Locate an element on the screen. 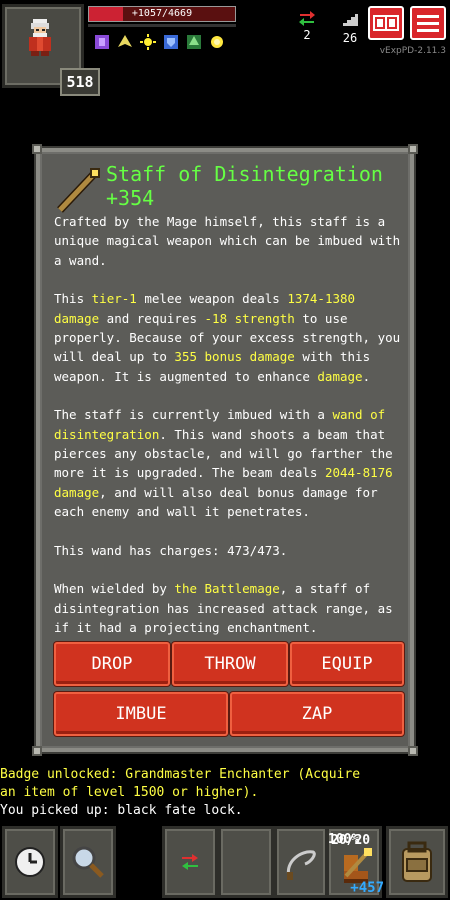 Image resolution: width=450 pixels, height=900 pixels. text-span: and requires is located at coordinates (152, 318).